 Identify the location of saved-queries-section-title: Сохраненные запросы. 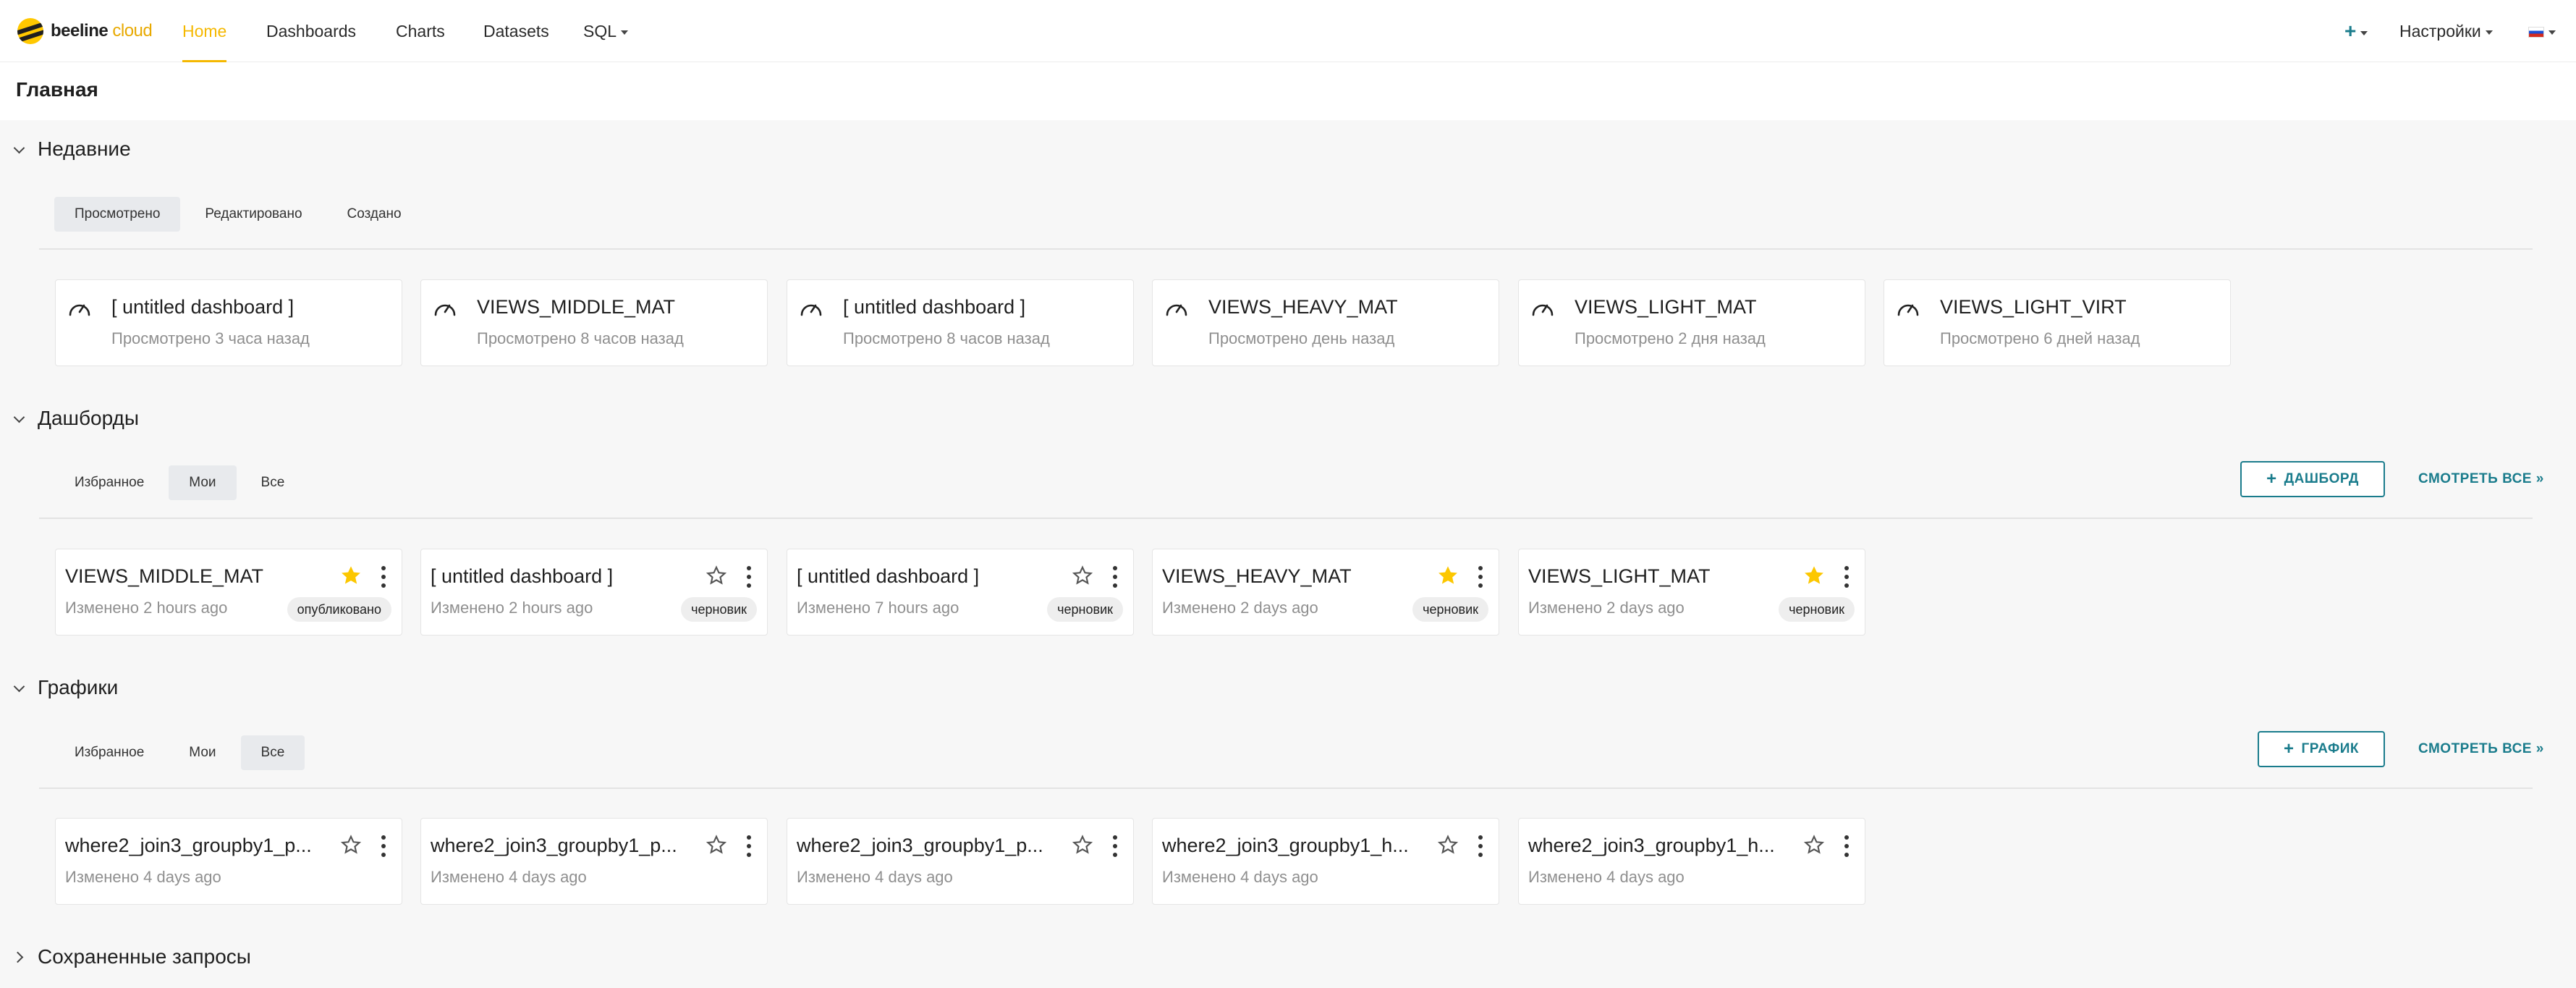
(144, 956).